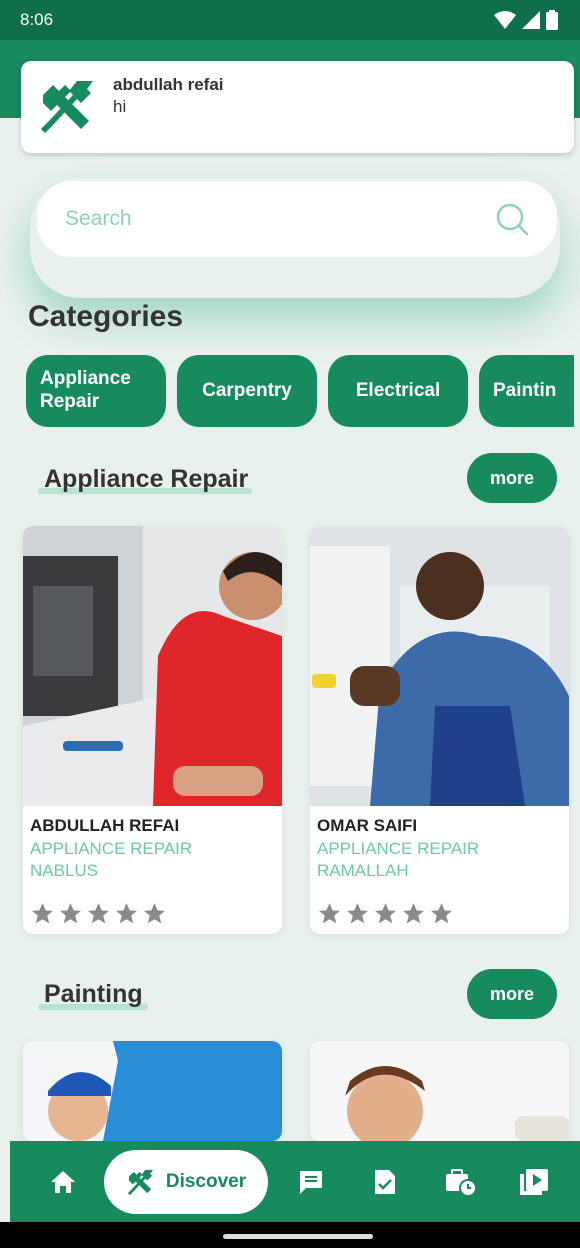  What do you see at coordinates (146, 479) in the screenshot?
I see `section-title-appliance-repair: Appliance Repair` at bounding box center [146, 479].